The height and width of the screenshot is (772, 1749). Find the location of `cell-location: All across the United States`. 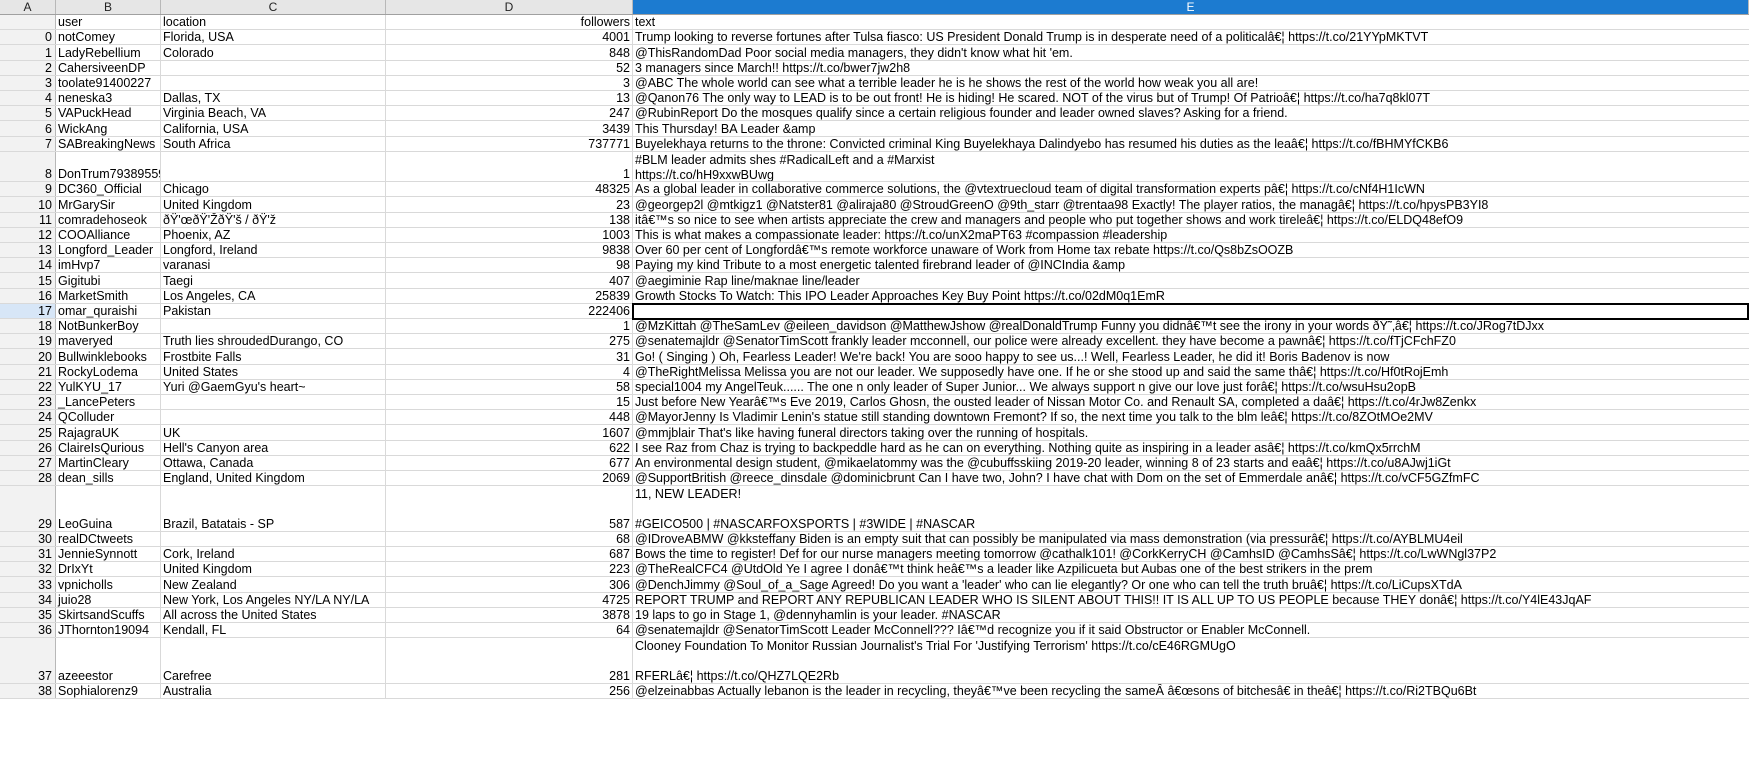

cell-location: All across the United States is located at coordinates (273, 614).